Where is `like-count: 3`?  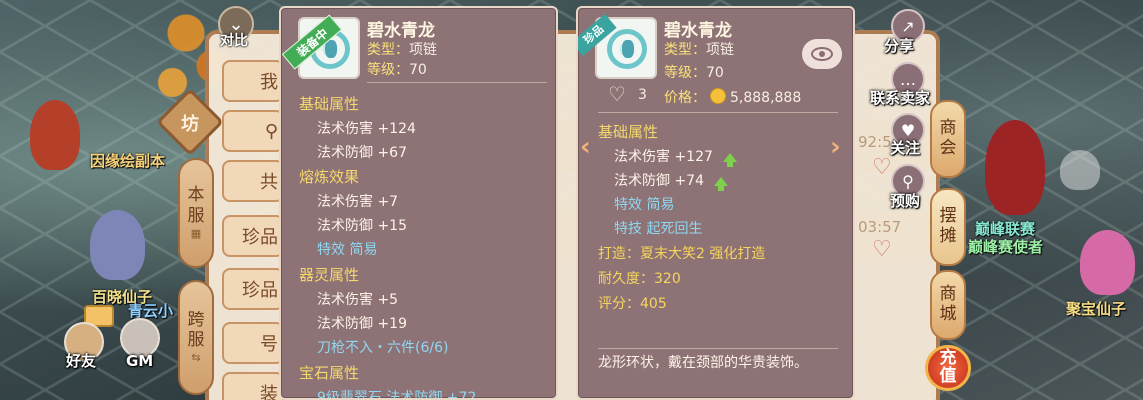 like-count: 3 is located at coordinates (642, 95).